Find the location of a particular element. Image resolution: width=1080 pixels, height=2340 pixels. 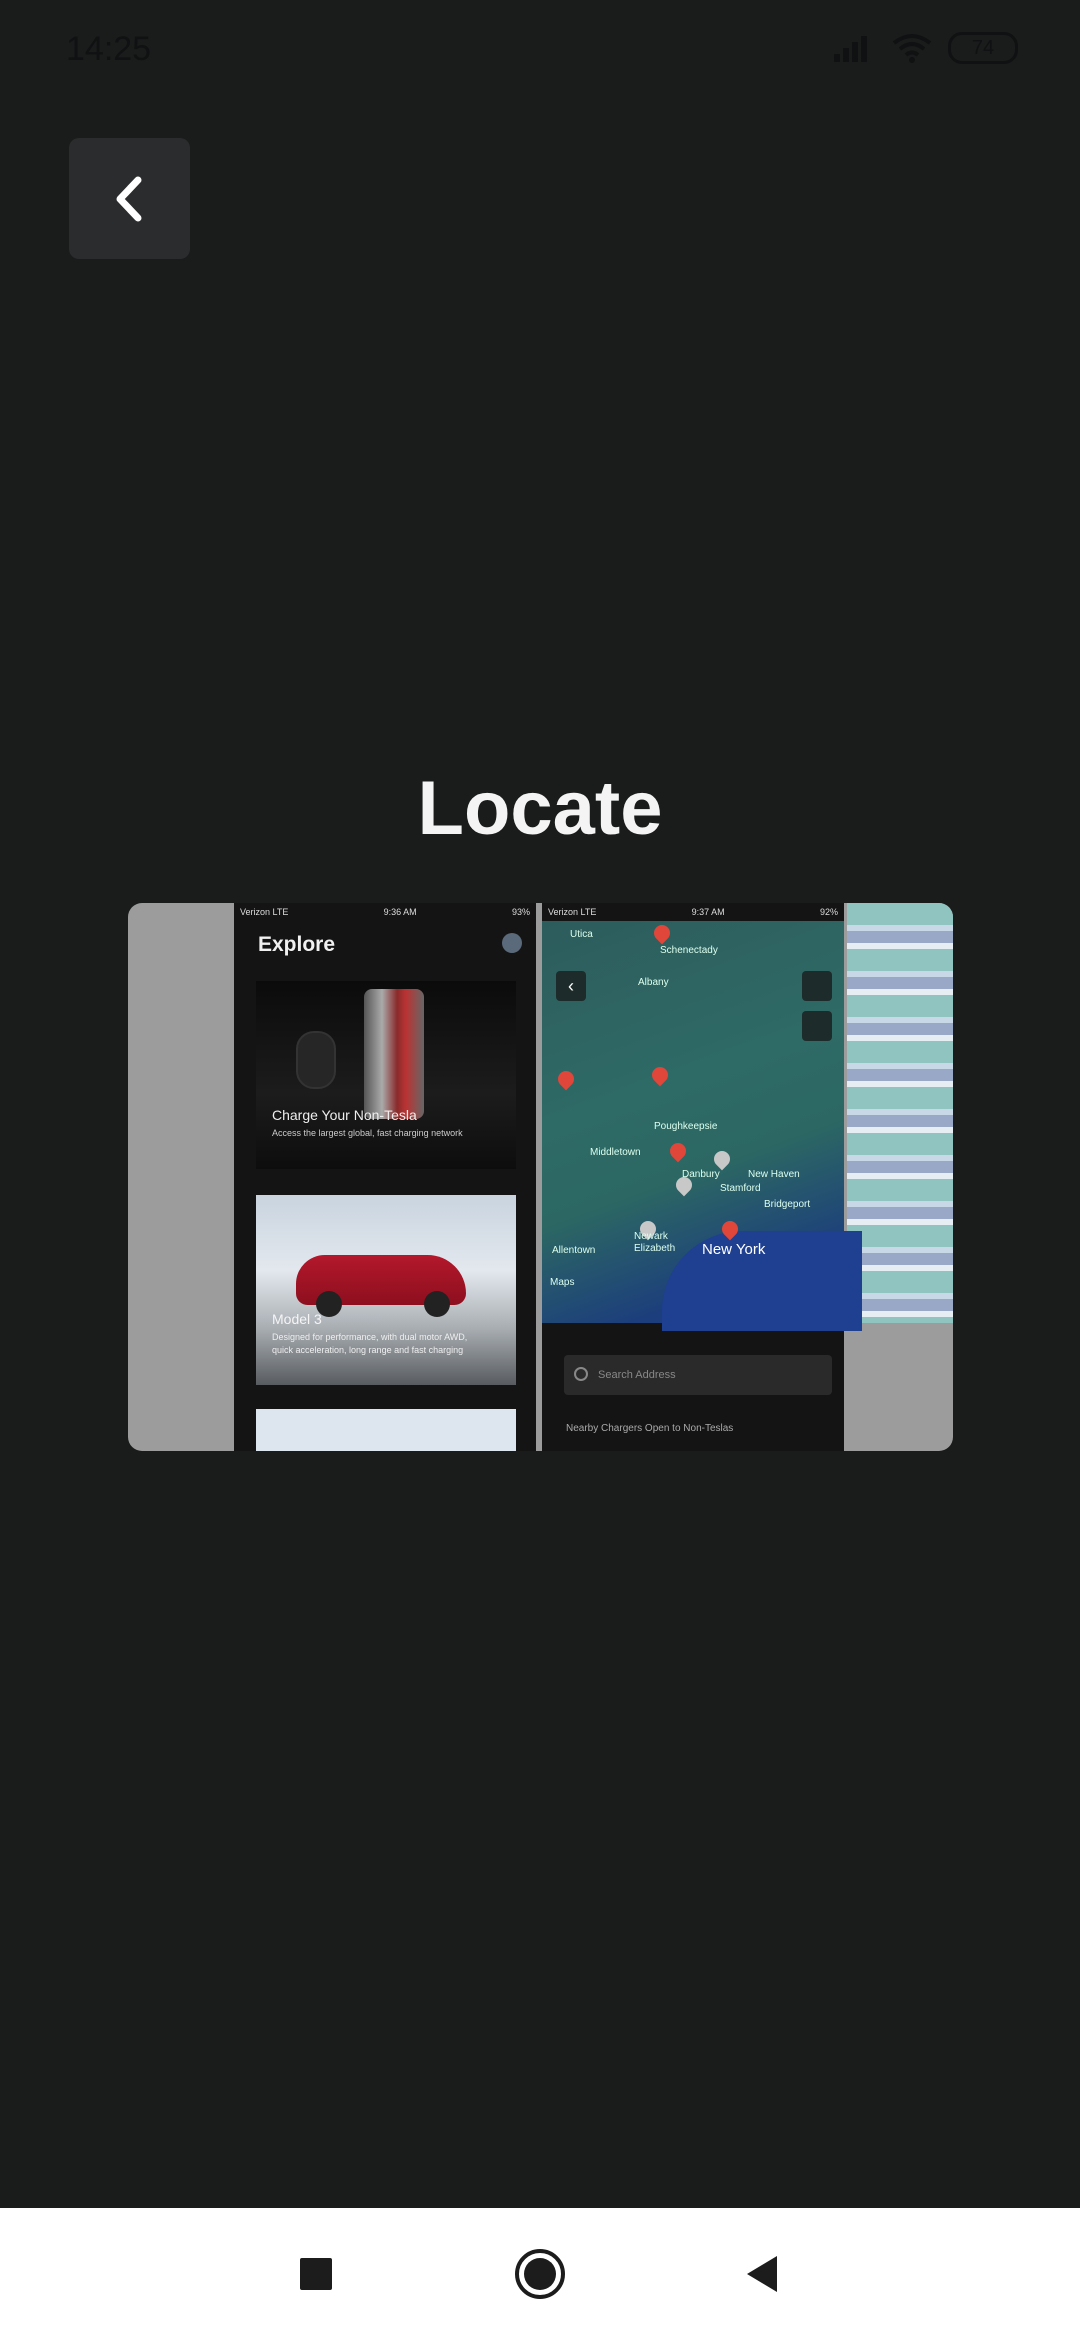

system-nav-bar is located at coordinates (540, 2274).